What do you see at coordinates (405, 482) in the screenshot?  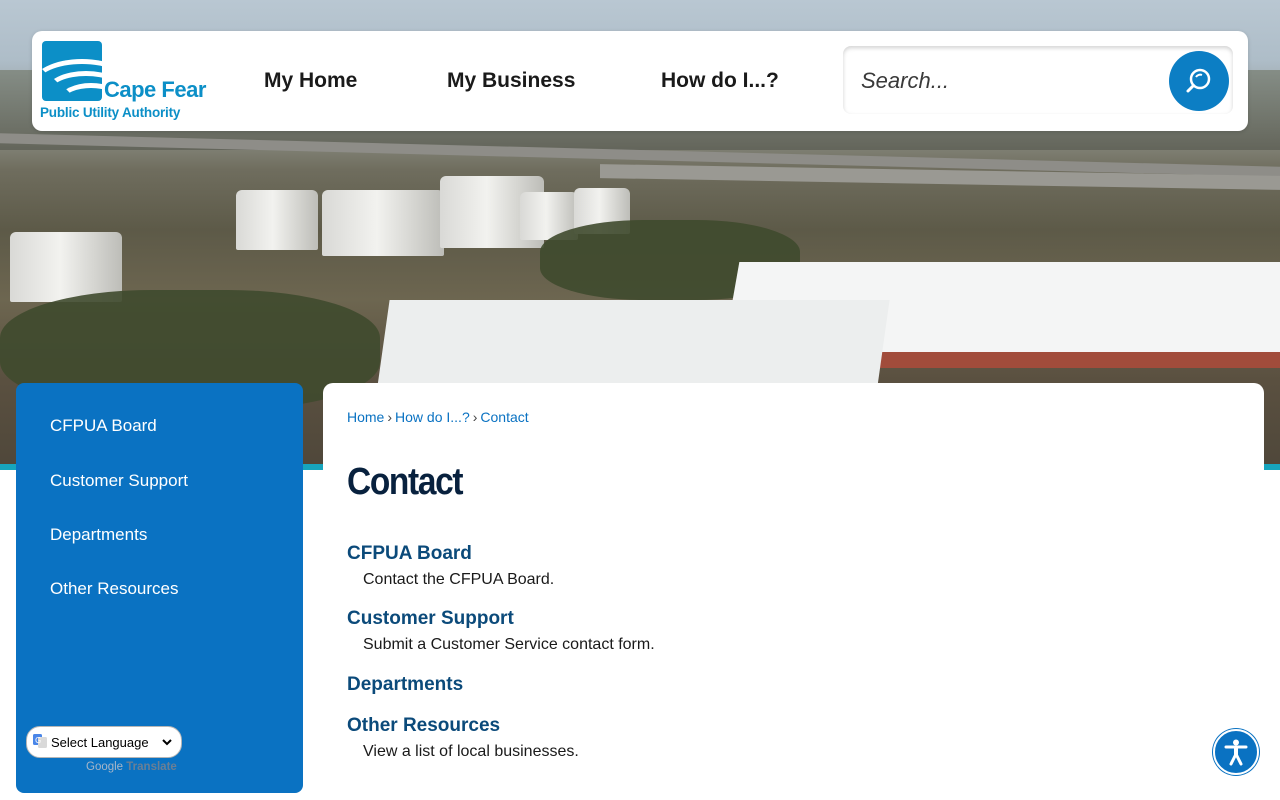 I see `page-title: Contact` at bounding box center [405, 482].